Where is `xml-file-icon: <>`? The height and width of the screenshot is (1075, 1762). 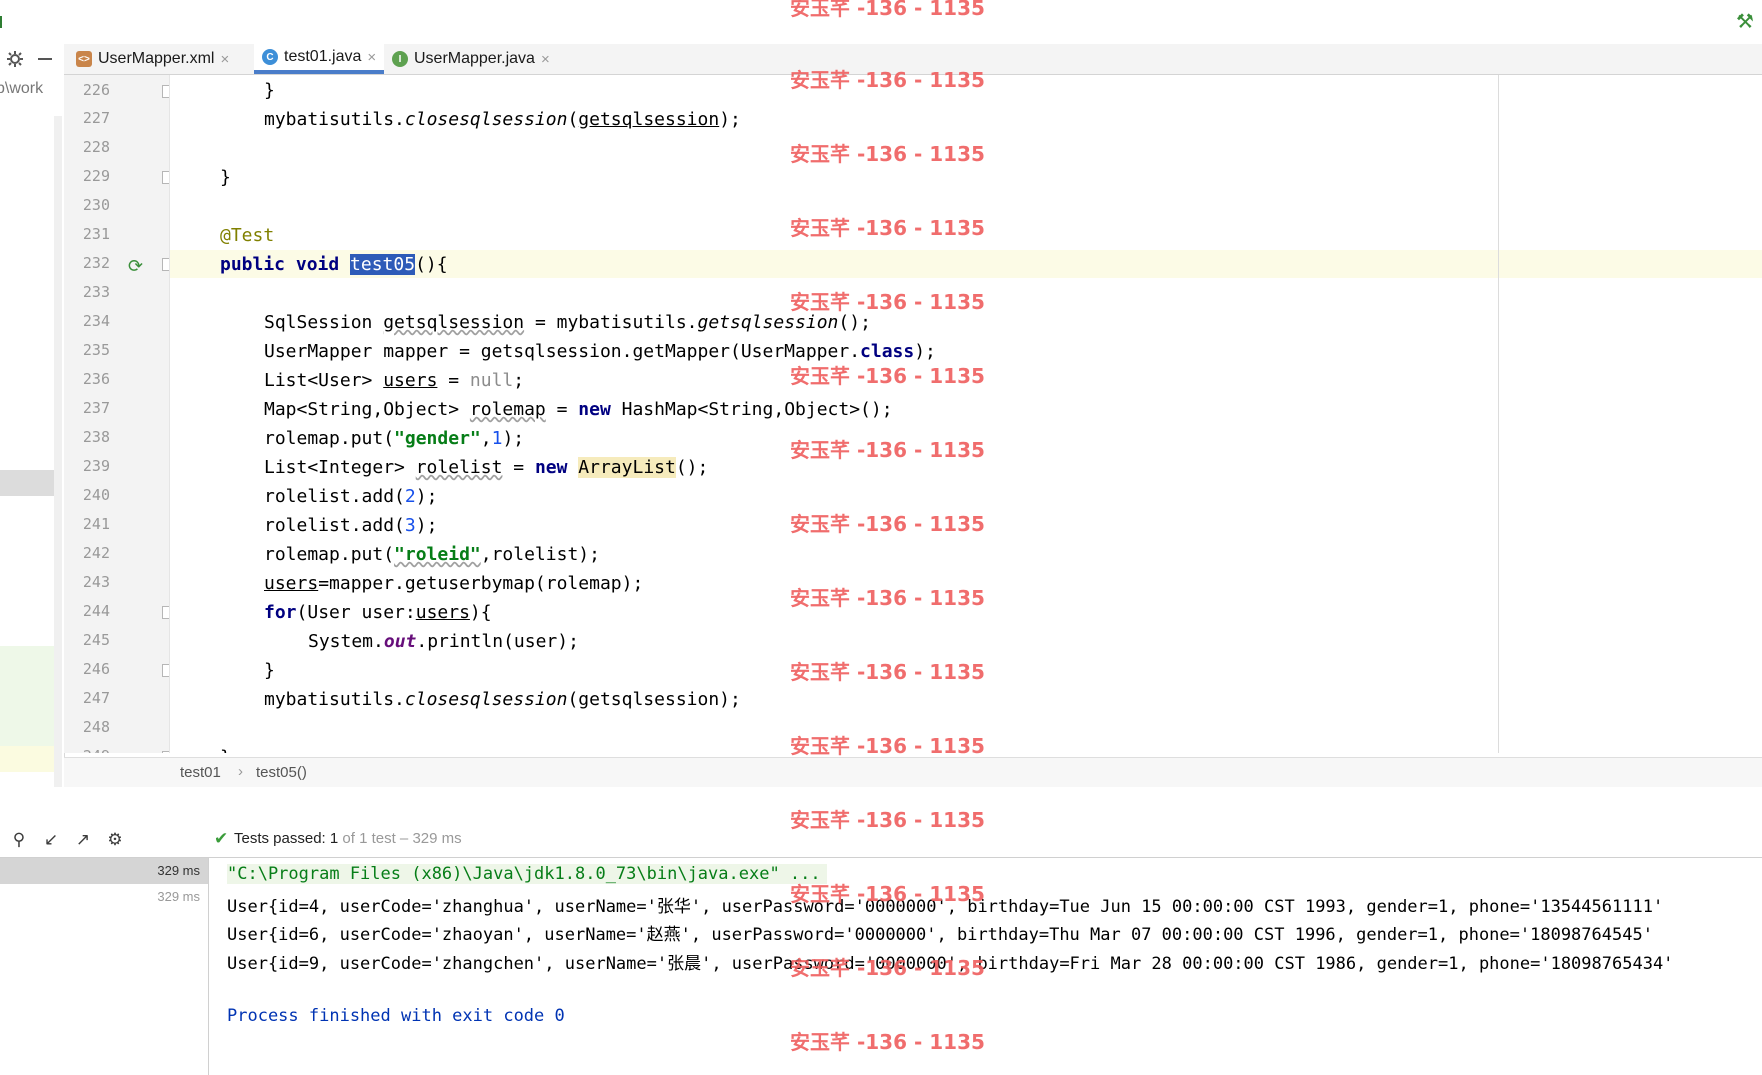
xml-file-icon: <> is located at coordinates (84, 59).